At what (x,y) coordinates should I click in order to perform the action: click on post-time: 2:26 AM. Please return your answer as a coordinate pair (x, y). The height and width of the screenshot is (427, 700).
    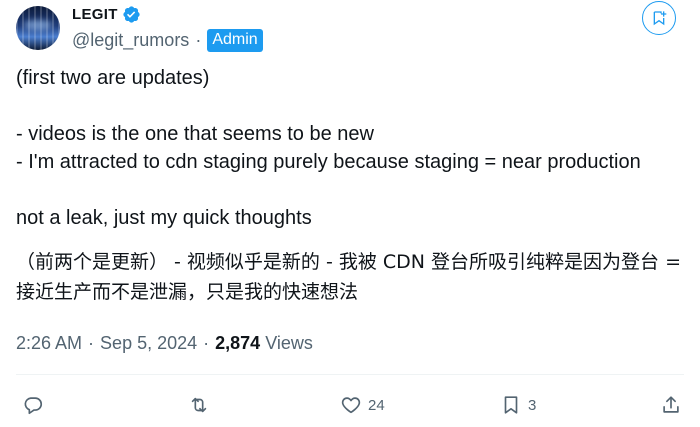
    Looking at the image, I should click on (49, 343).